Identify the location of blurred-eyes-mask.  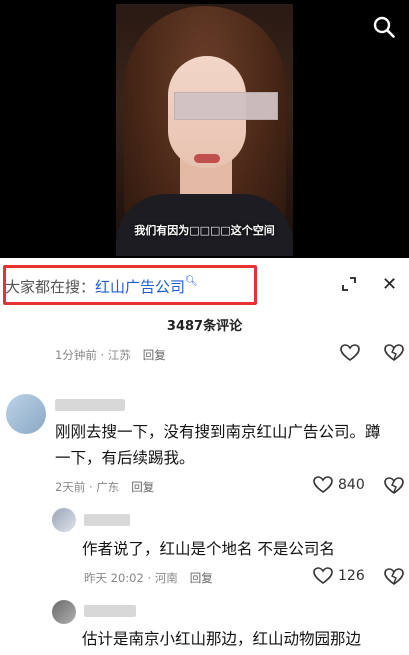
(226, 106).